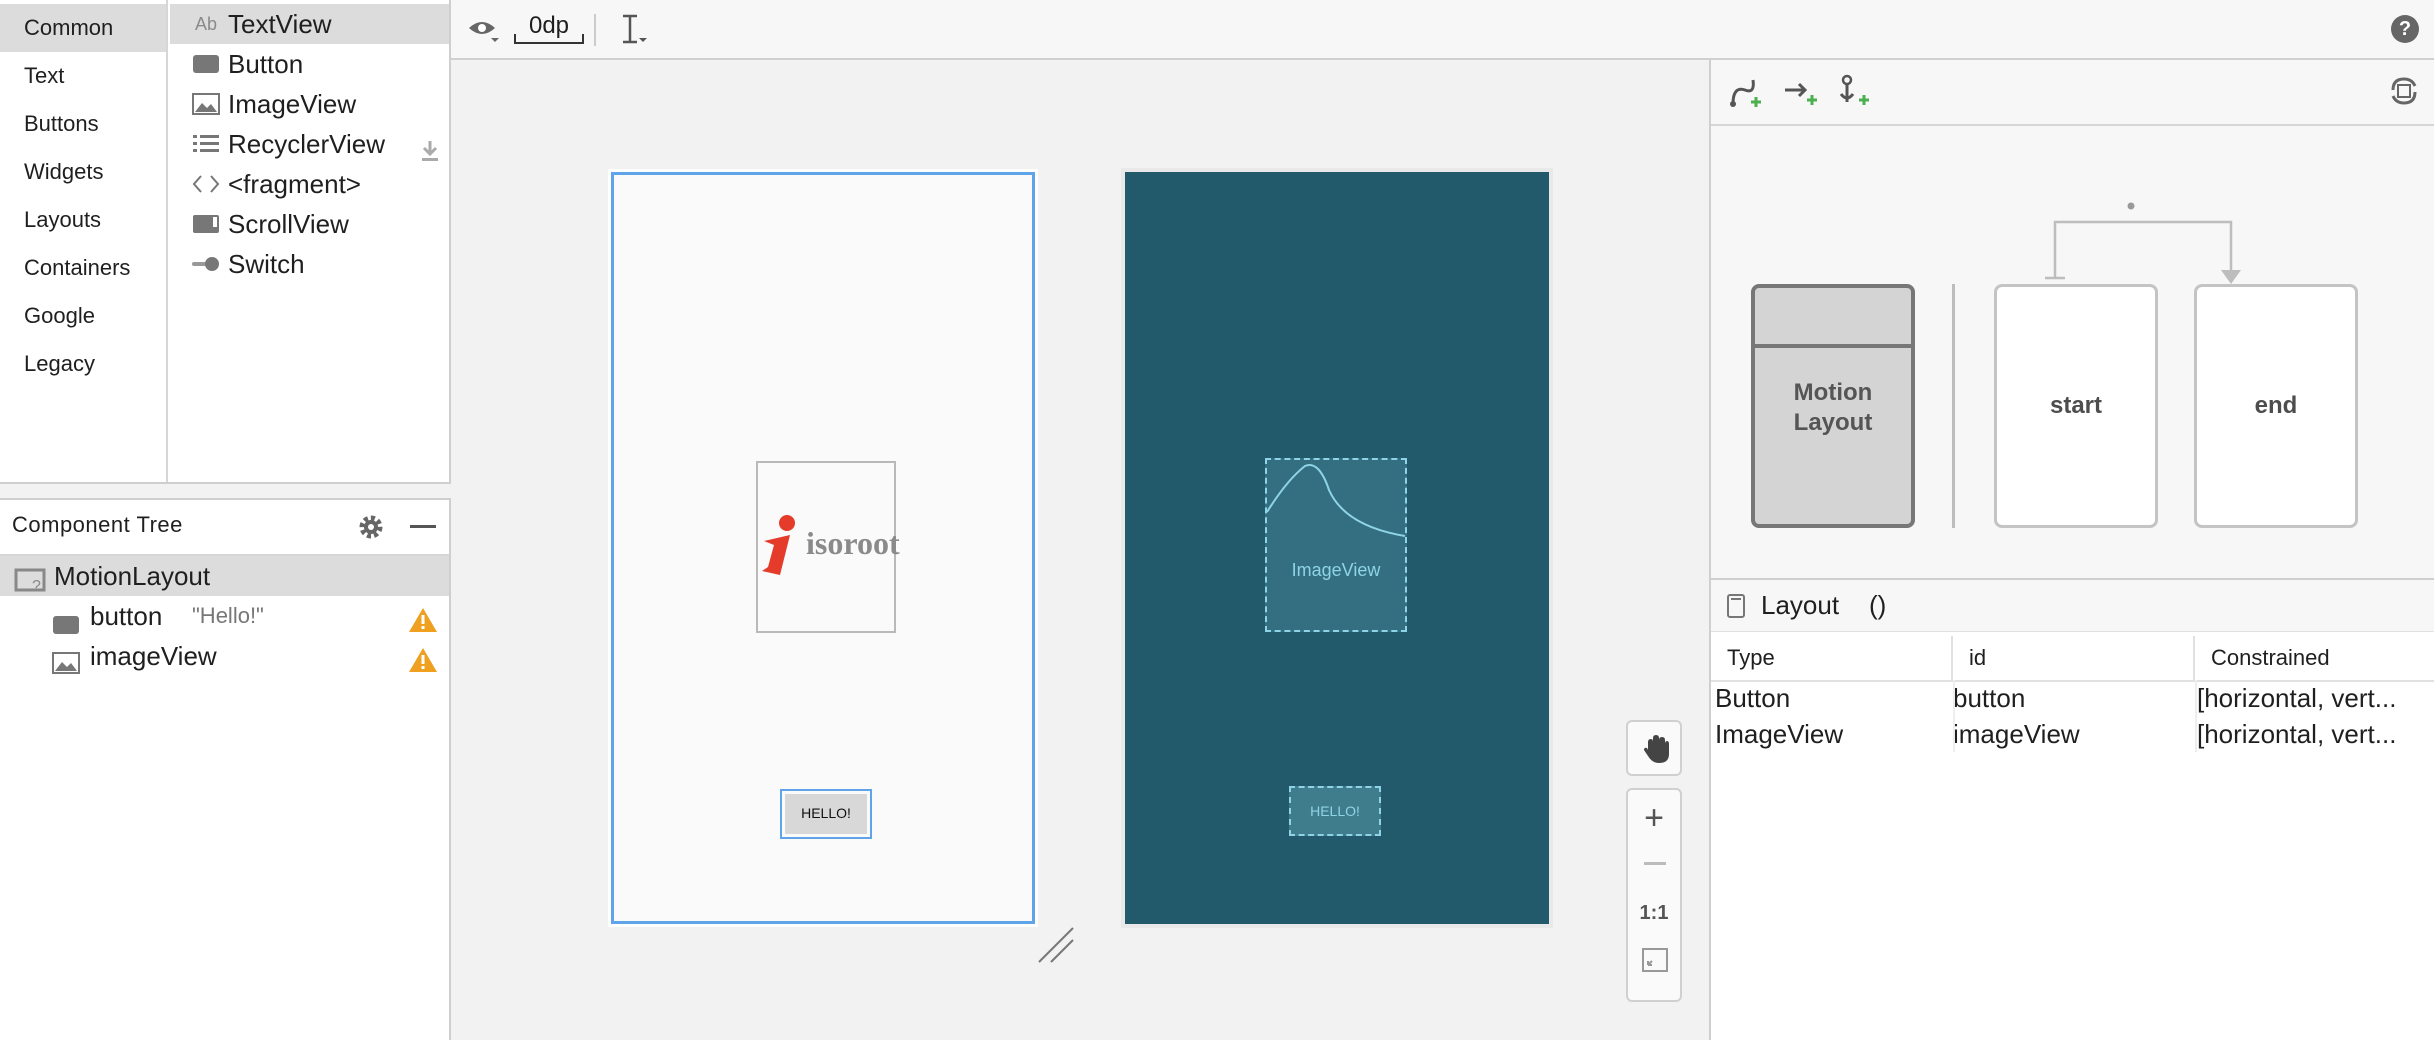  I want to click on cell-type: ImageView, so click(1779, 734).